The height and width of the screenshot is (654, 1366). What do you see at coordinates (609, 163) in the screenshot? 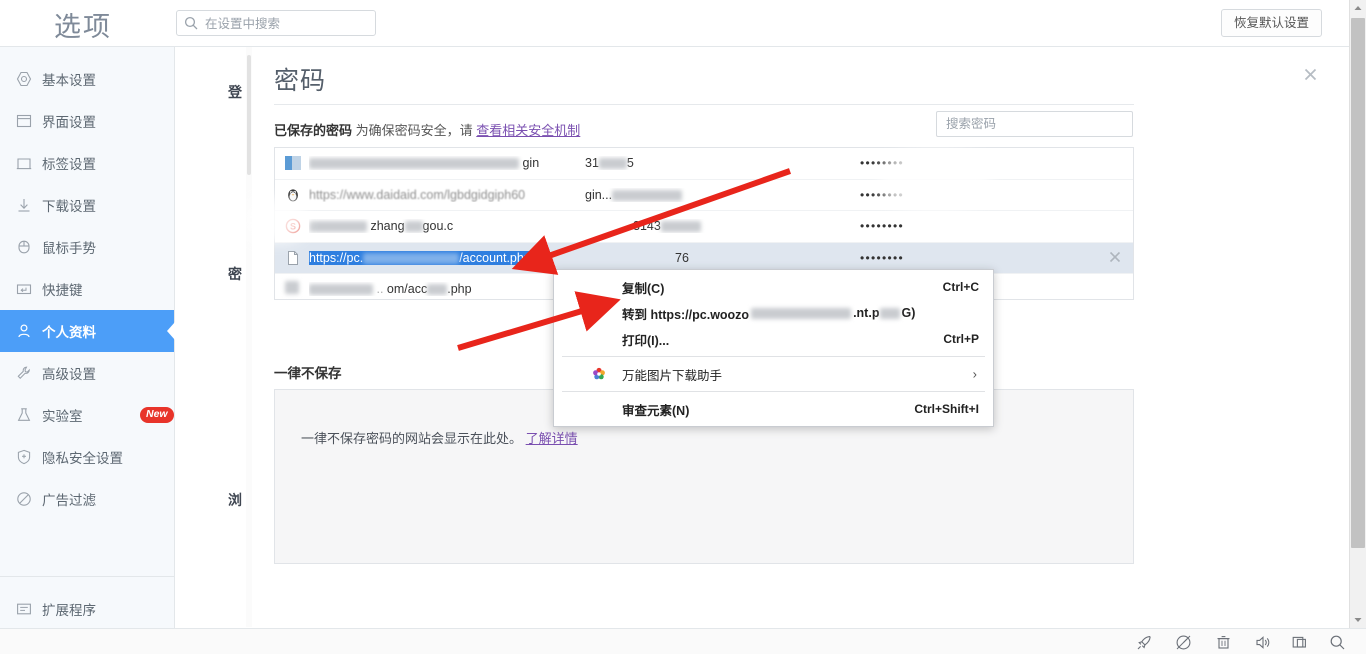
I see `username: 31 5` at bounding box center [609, 163].